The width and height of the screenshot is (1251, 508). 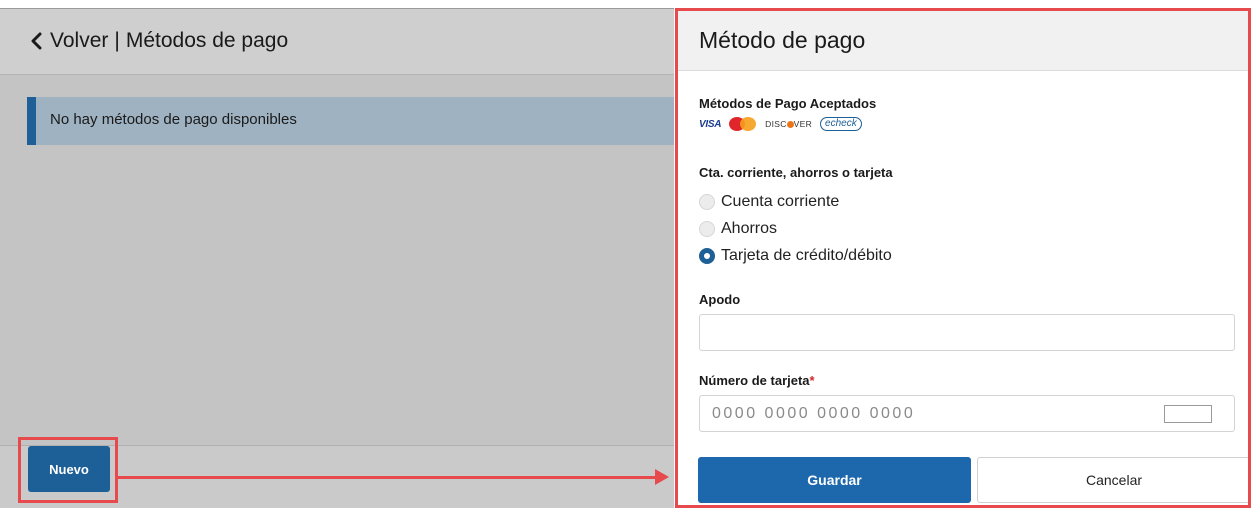 I want to click on accepted-methods-label: Métodos de Pago Aceptados, so click(x=788, y=103).